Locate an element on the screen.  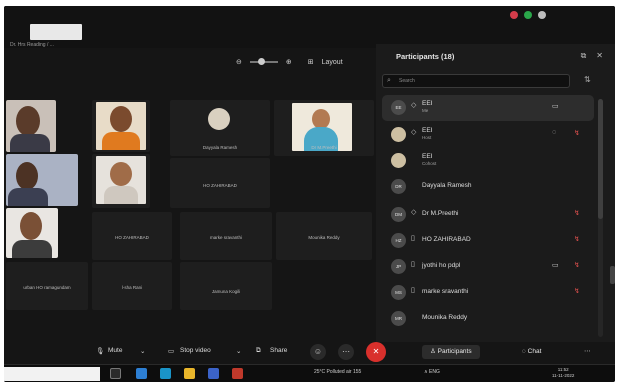
participant-row: DM ◇ Dr M.Preethi ↯ is located at coordinates (488, 215).